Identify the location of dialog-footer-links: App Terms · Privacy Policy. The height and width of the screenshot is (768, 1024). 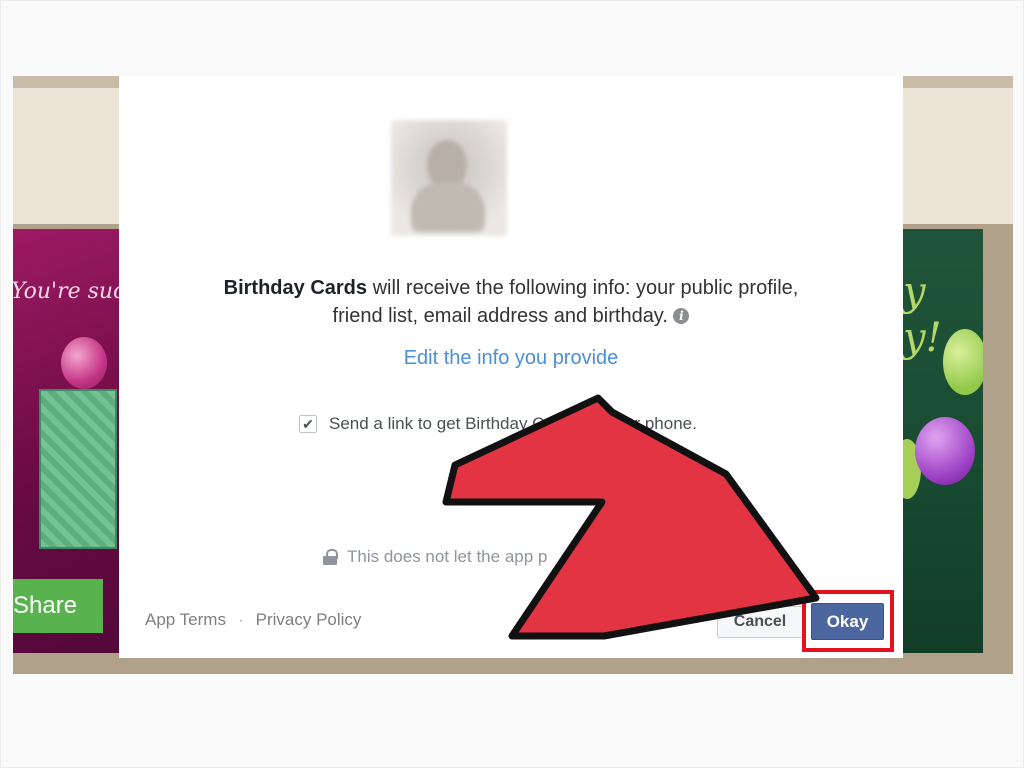
(253, 620).